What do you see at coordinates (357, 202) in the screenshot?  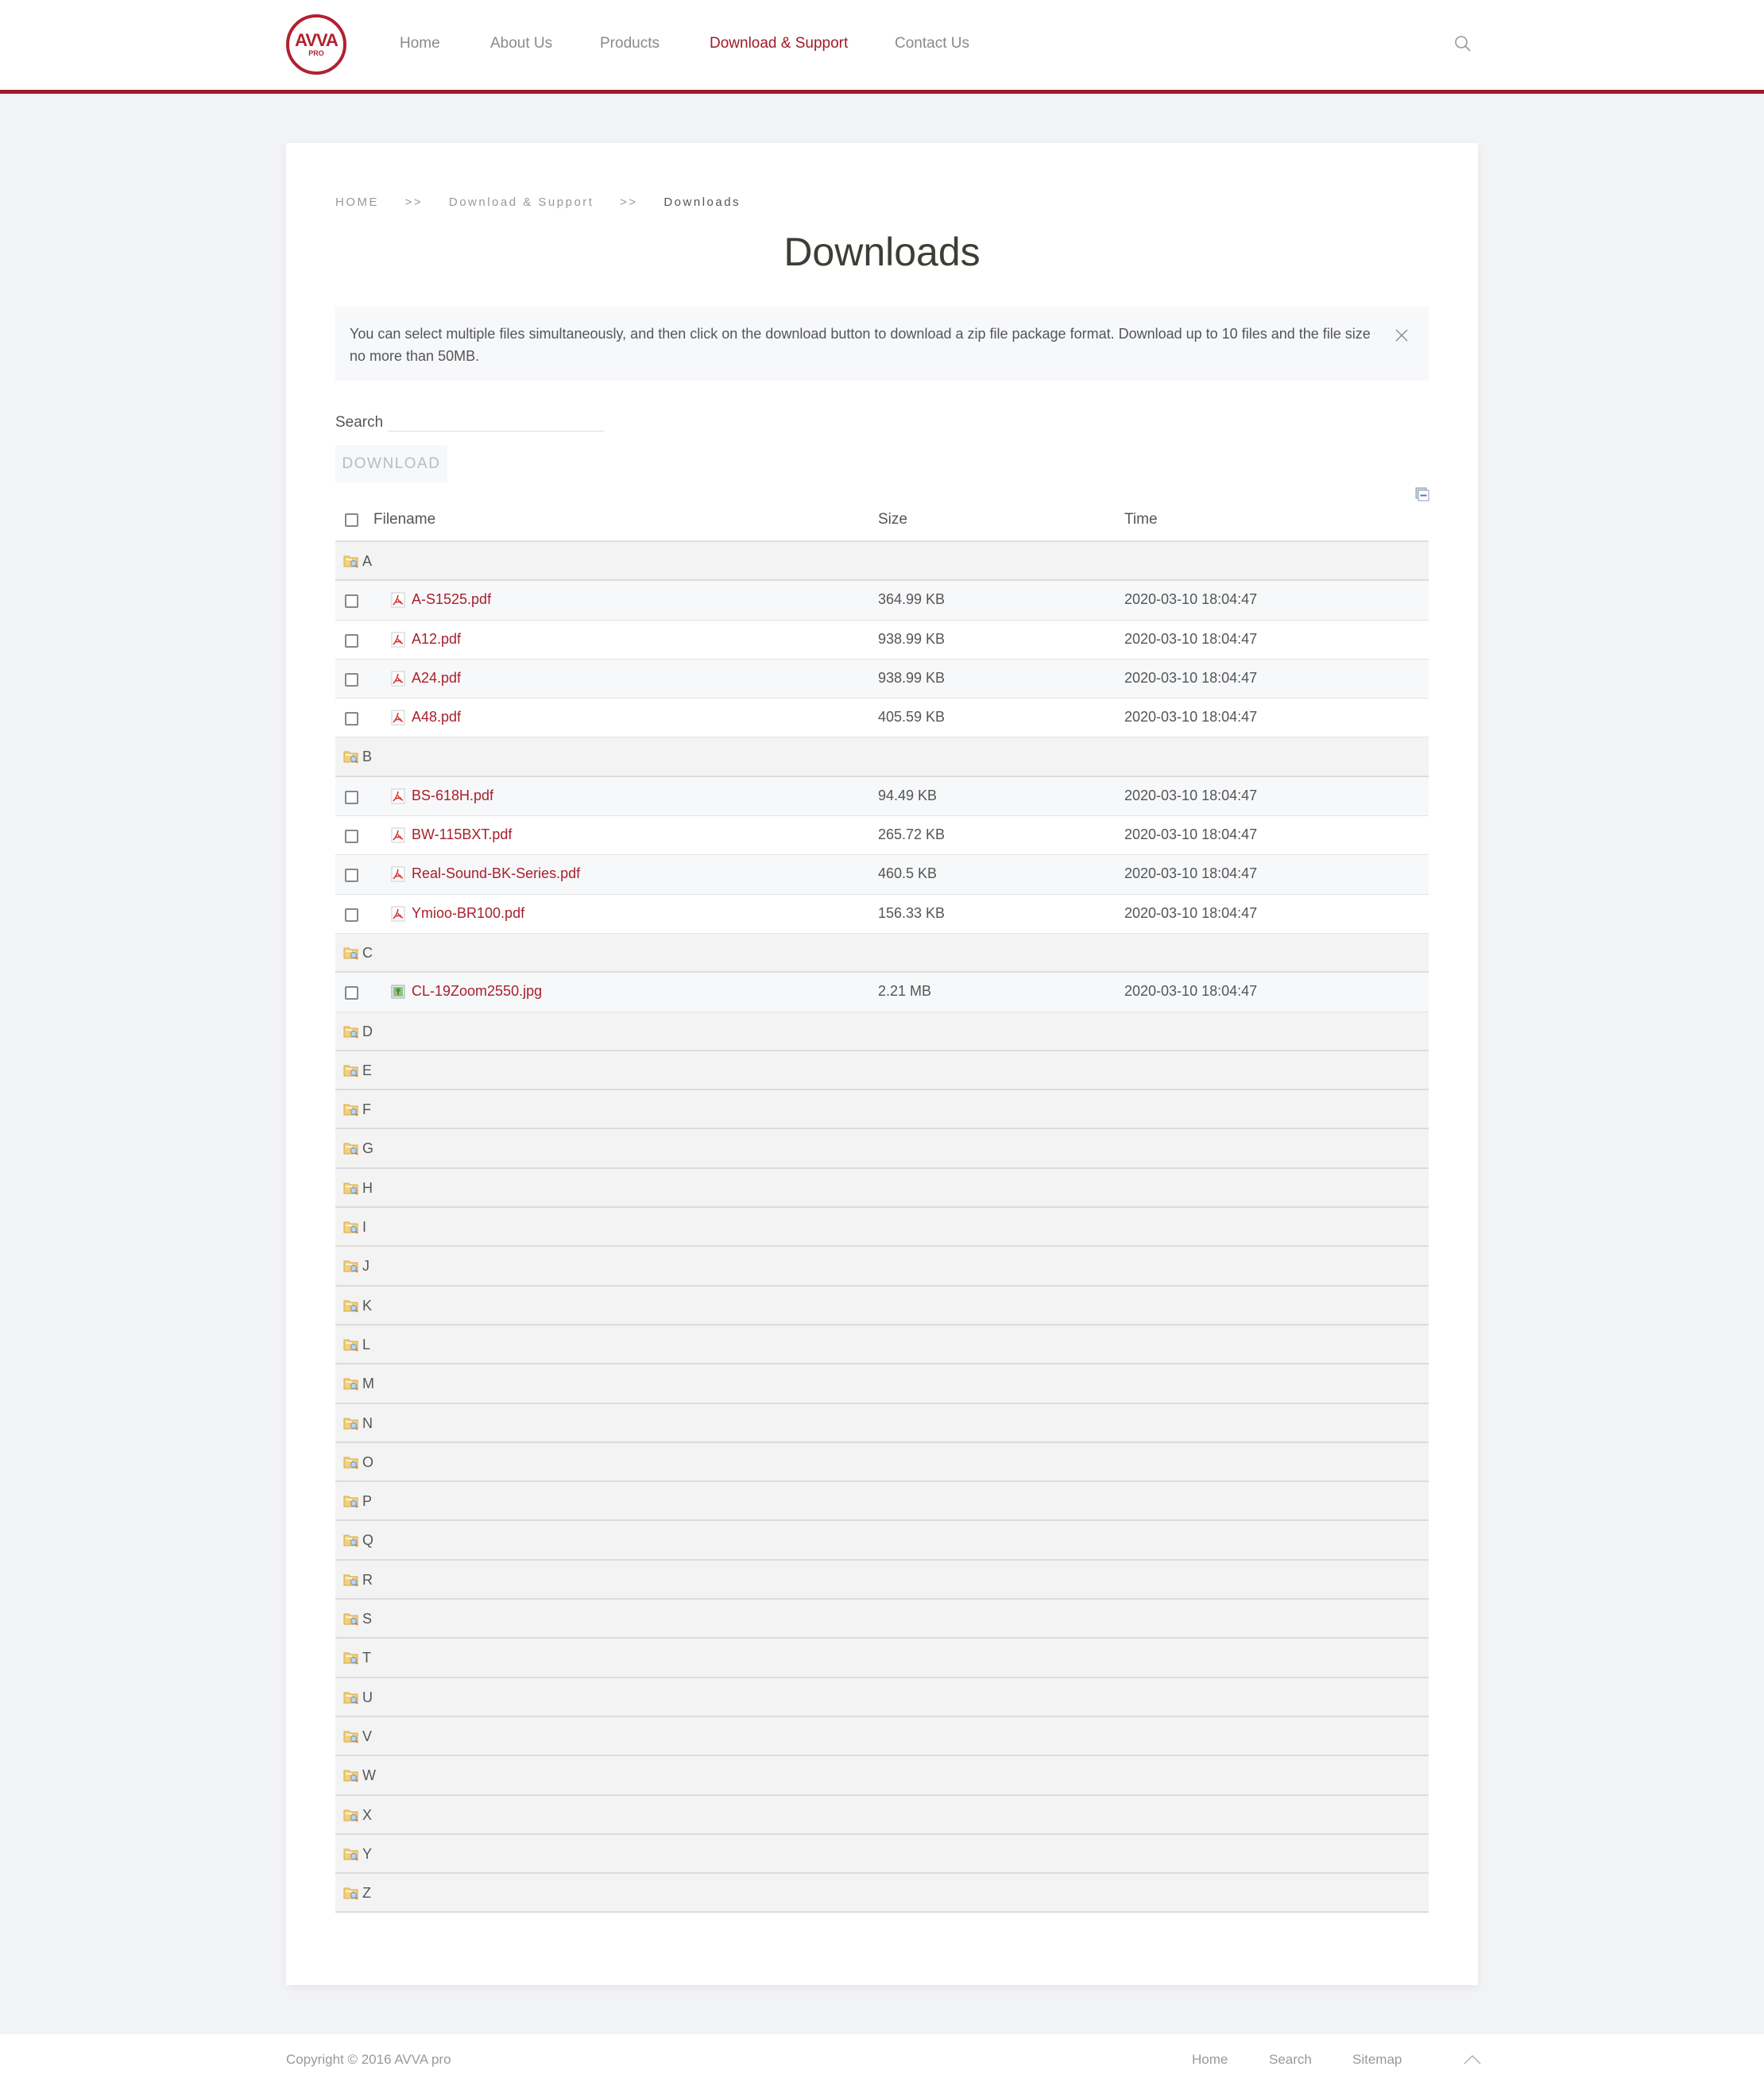 I see `breadcrumb-home: HOME` at bounding box center [357, 202].